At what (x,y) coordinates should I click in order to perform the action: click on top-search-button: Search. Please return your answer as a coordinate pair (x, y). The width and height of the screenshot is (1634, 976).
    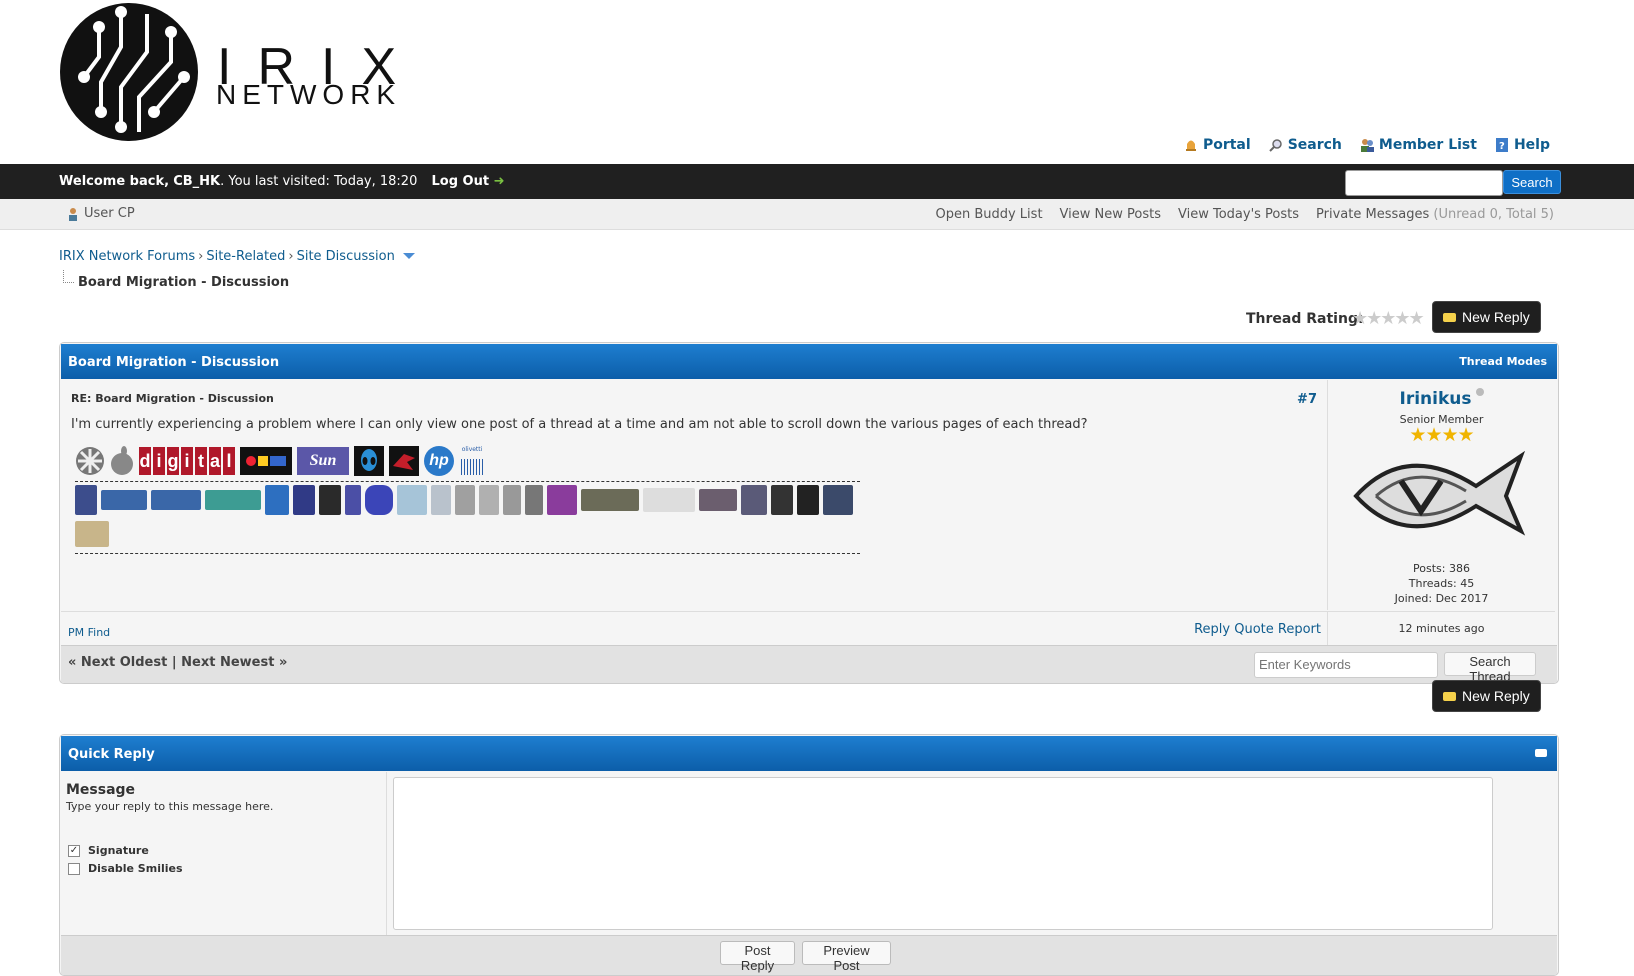
    Looking at the image, I should click on (1532, 182).